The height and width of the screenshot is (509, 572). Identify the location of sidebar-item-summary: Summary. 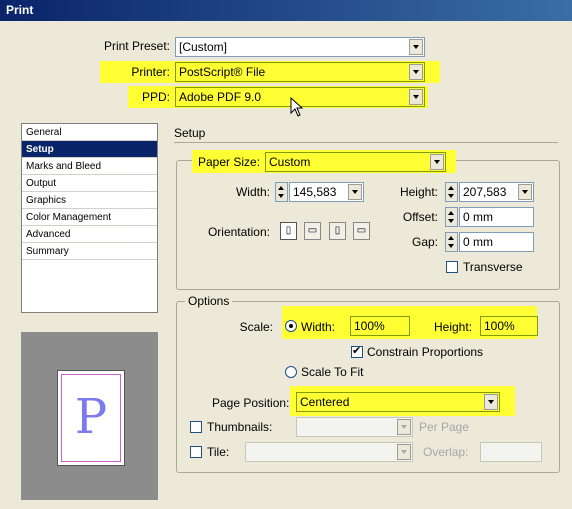
(89, 251).